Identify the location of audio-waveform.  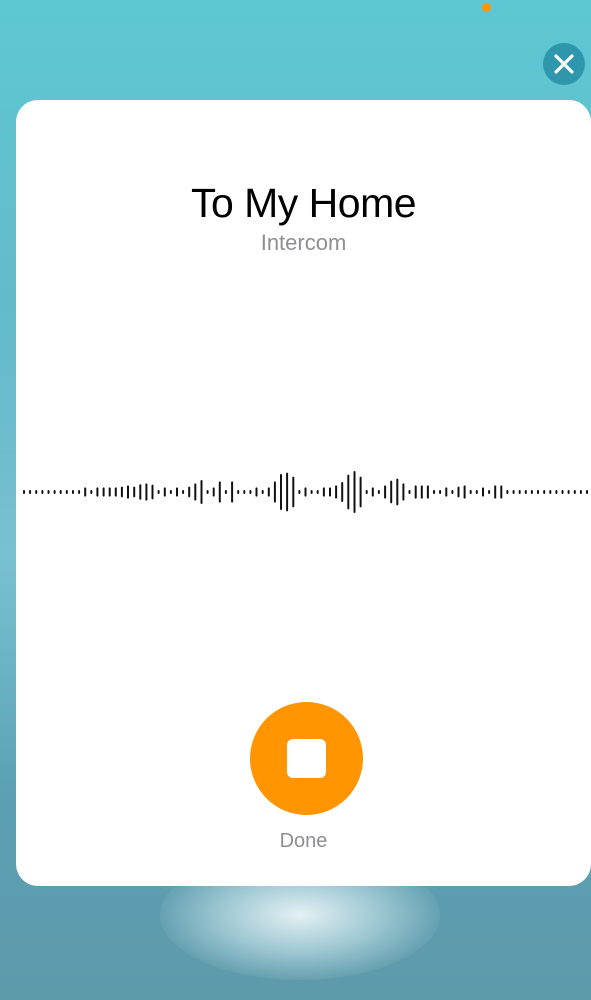
(305, 492).